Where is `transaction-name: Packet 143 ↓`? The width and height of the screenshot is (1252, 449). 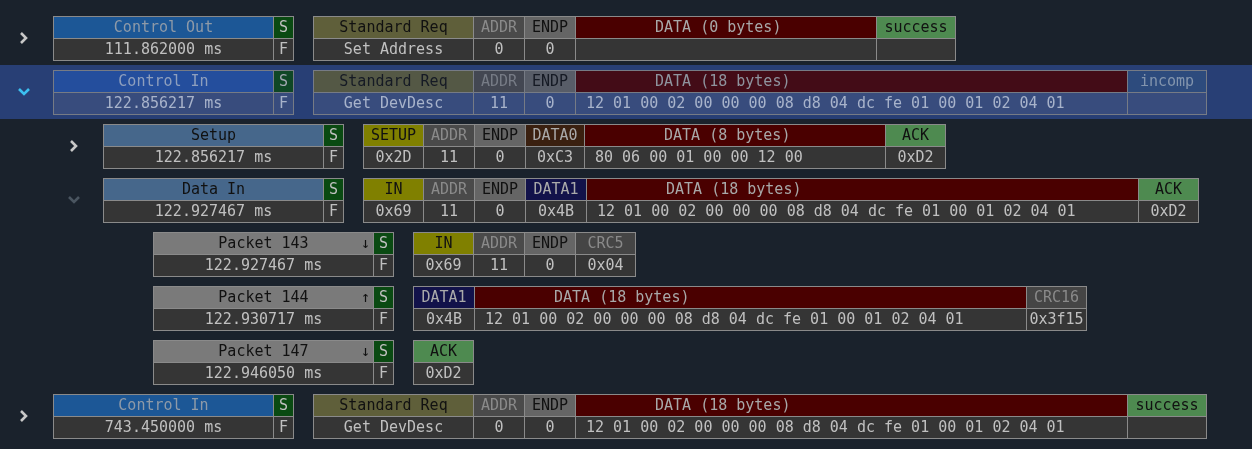 transaction-name: Packet 143 ↓ is located at coordinates (263, 243).